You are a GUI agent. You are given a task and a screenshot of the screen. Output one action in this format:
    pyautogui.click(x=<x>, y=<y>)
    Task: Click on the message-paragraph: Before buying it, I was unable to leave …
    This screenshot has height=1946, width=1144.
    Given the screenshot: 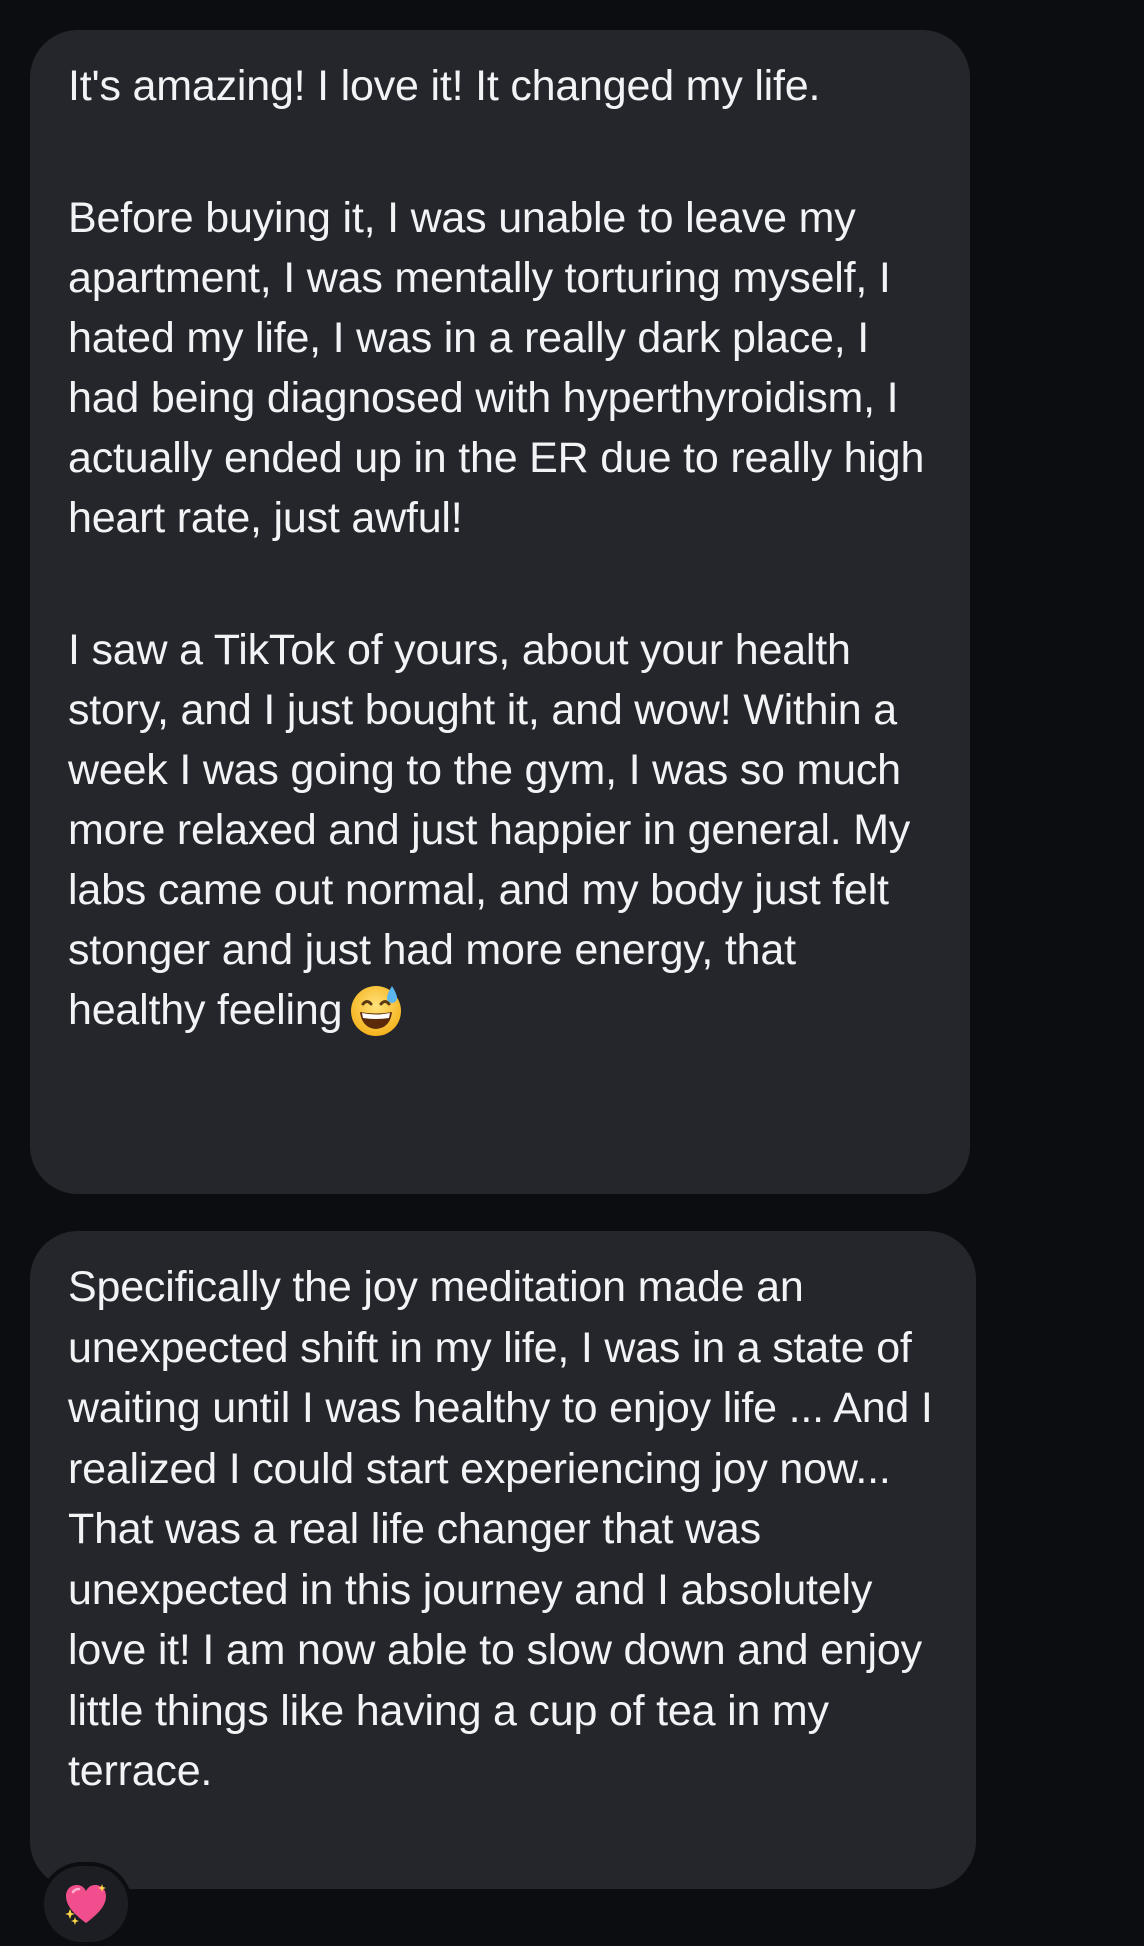 What is the action you would take?
    pyautogui.click(x=496, y=368)
    